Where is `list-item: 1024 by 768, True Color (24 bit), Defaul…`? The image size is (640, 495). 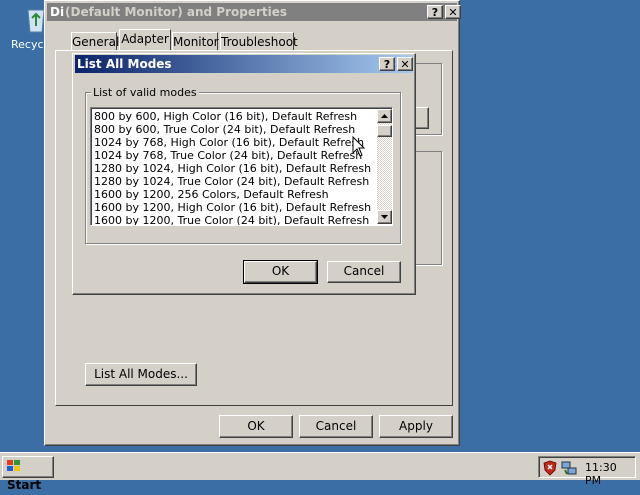
list-item: 1024 by 768, True Color (24 bit), Defaul… is located at coordinates (234, 155).